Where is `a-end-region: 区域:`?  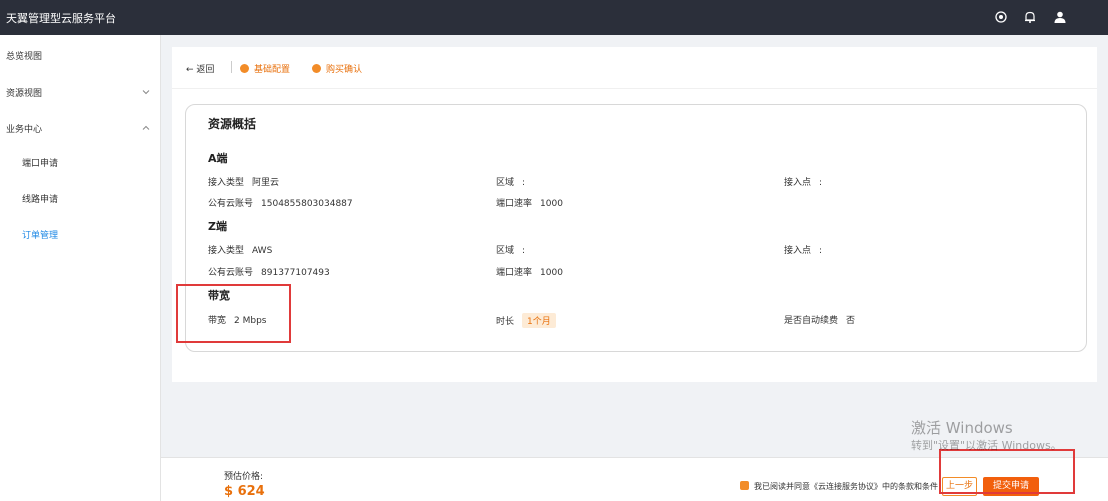 a-end-region: 区域: is located at coordinates (510, 181).